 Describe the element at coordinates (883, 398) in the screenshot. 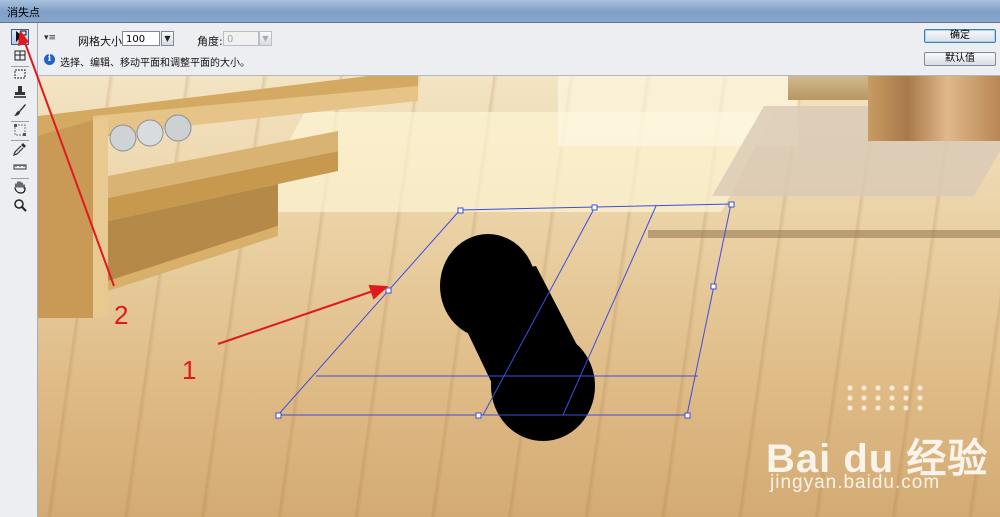

I see `floor-dots` at that location.